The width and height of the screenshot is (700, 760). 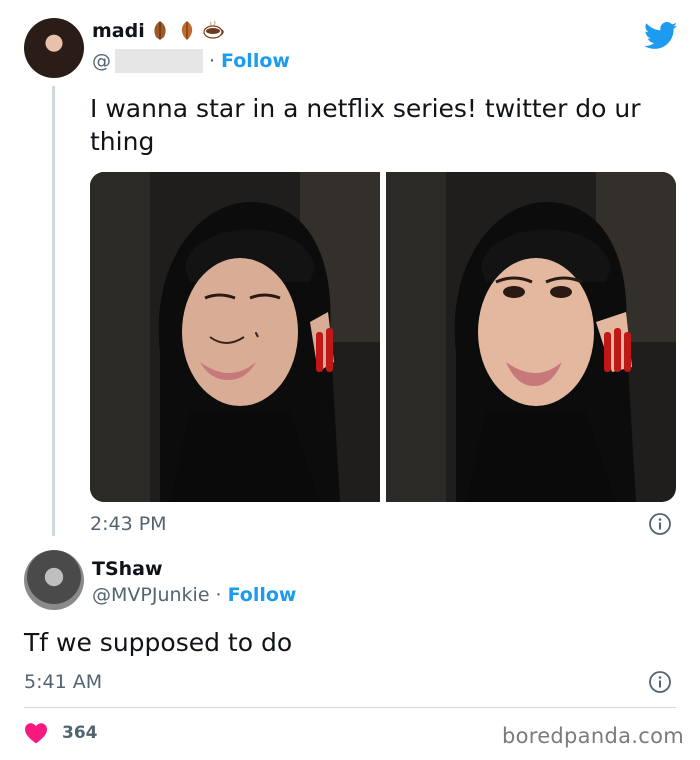 I want to click on author-name: madi, so click(x=118, y=31).